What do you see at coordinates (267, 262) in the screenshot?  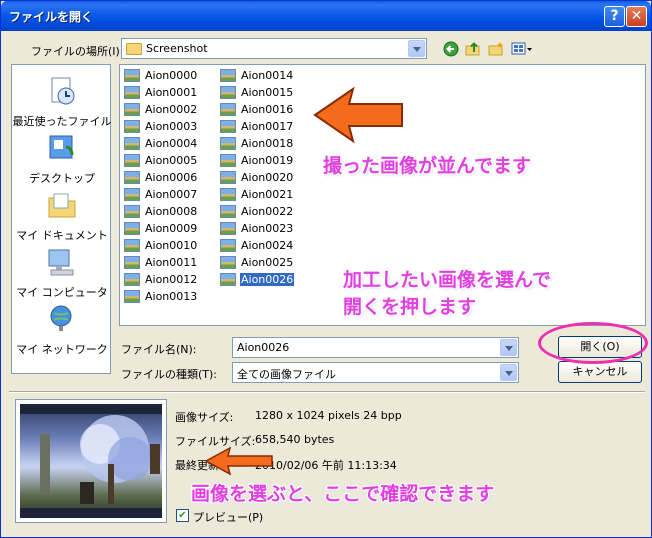 I see `file-name: Aion0025` at bounding box center [267, 262].